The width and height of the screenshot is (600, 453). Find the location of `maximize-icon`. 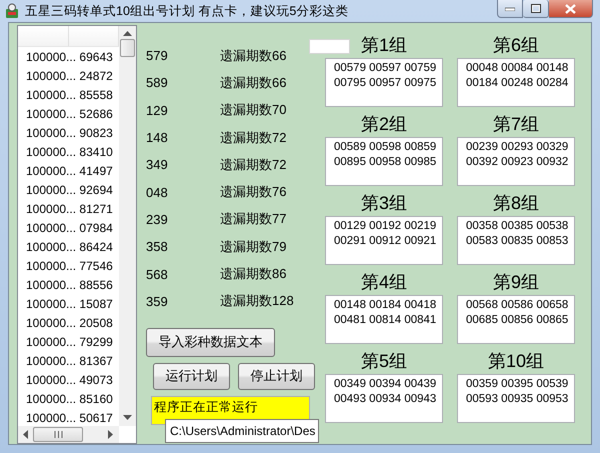

maximize-icon is located at coordinates (535, 8).